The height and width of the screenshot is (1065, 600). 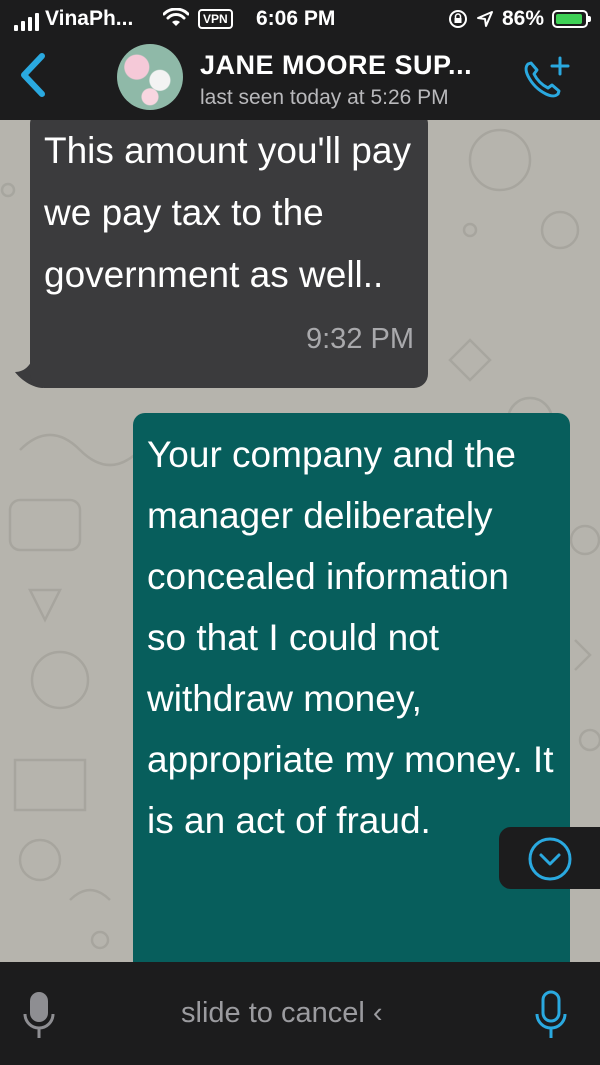 I want to click on status-right-group: 86%, so click(x=519, y=19).